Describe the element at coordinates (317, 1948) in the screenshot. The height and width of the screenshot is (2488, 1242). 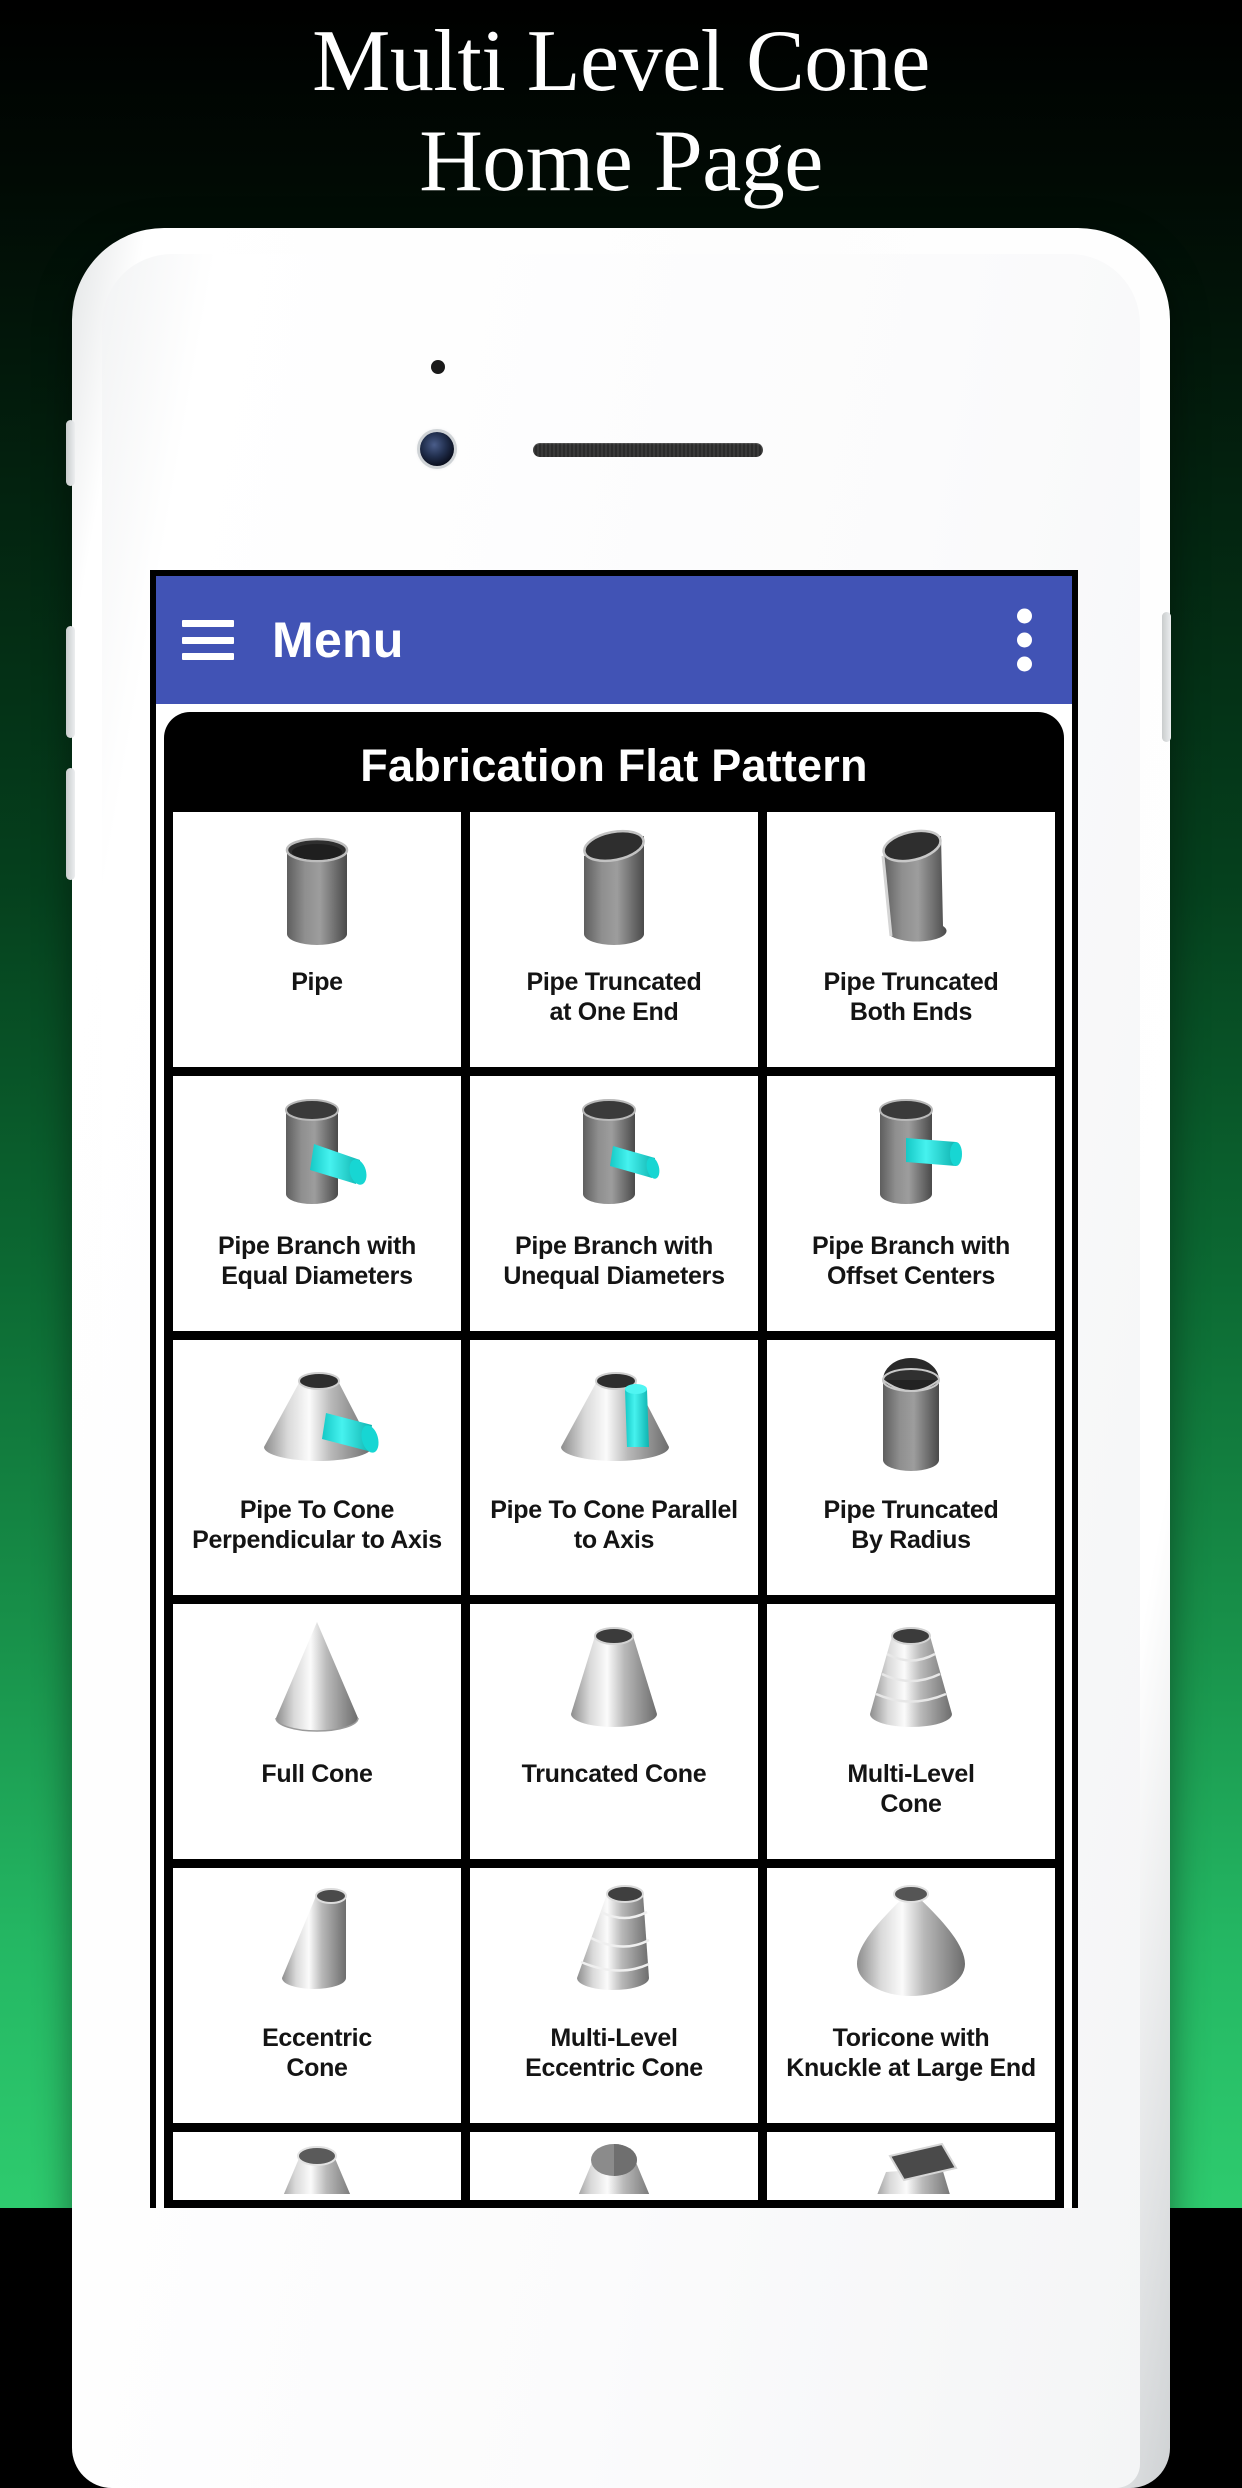
I see `eccentric-cone-icon` at that location.